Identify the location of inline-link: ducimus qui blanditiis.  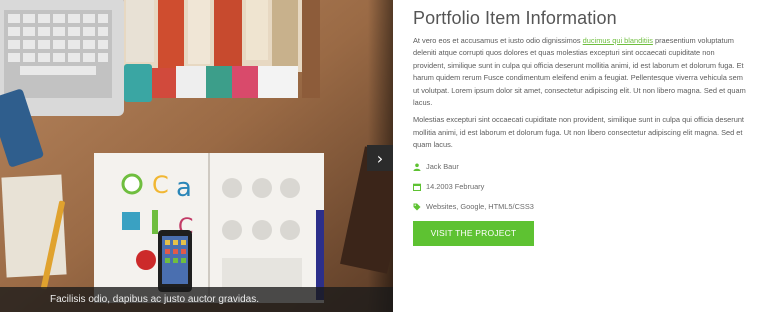
(618, 40).